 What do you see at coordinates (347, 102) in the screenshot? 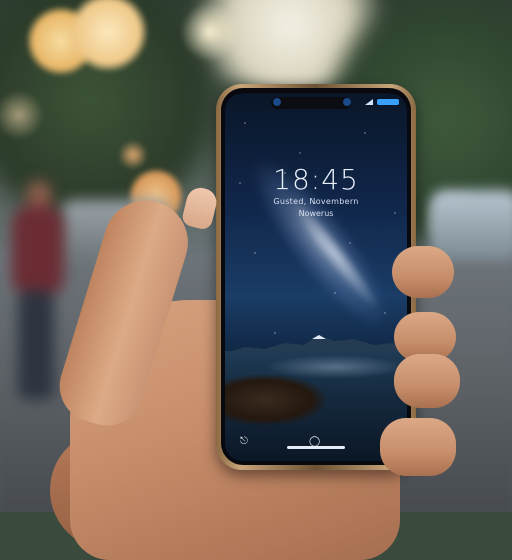
I see `sensor-icon` at bounding box center [347, 102].